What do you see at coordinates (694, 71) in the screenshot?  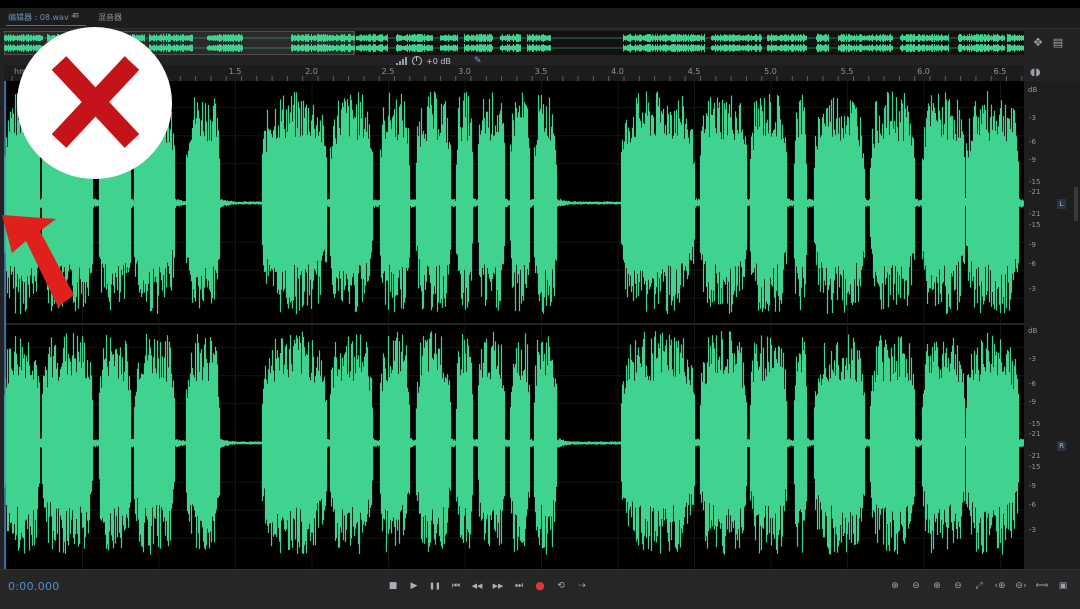 I see `ruler-tick-label: 4.5` at bounding box center [694, 71].